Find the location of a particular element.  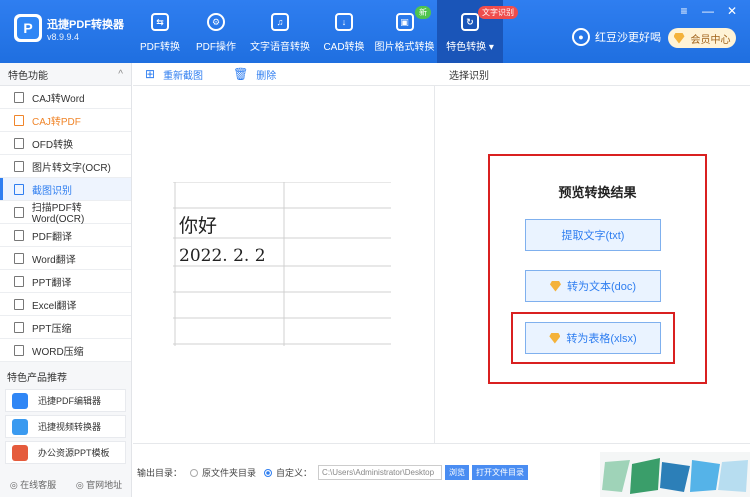

promo-item: 迅捷视频转换器 is located at coordinates (65, 426).